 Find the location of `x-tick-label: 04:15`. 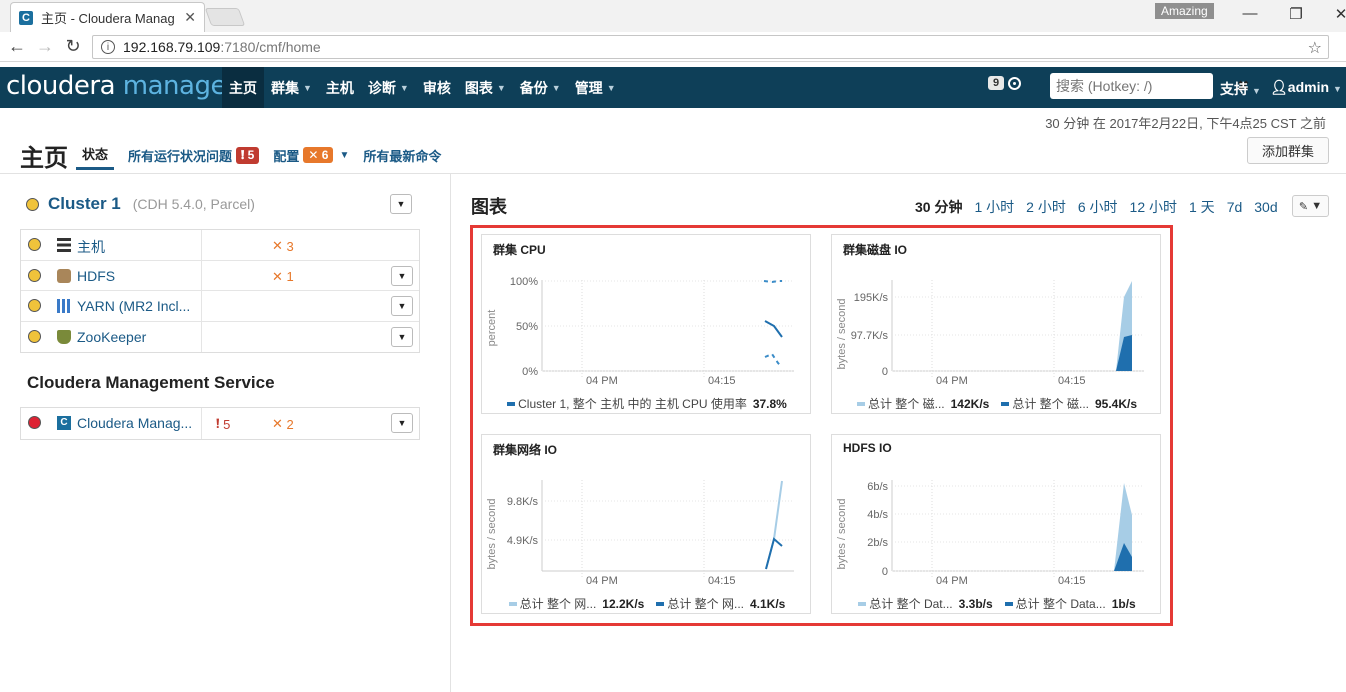

x-tick-label: 04:15 is located at coordinates (1072, 581).